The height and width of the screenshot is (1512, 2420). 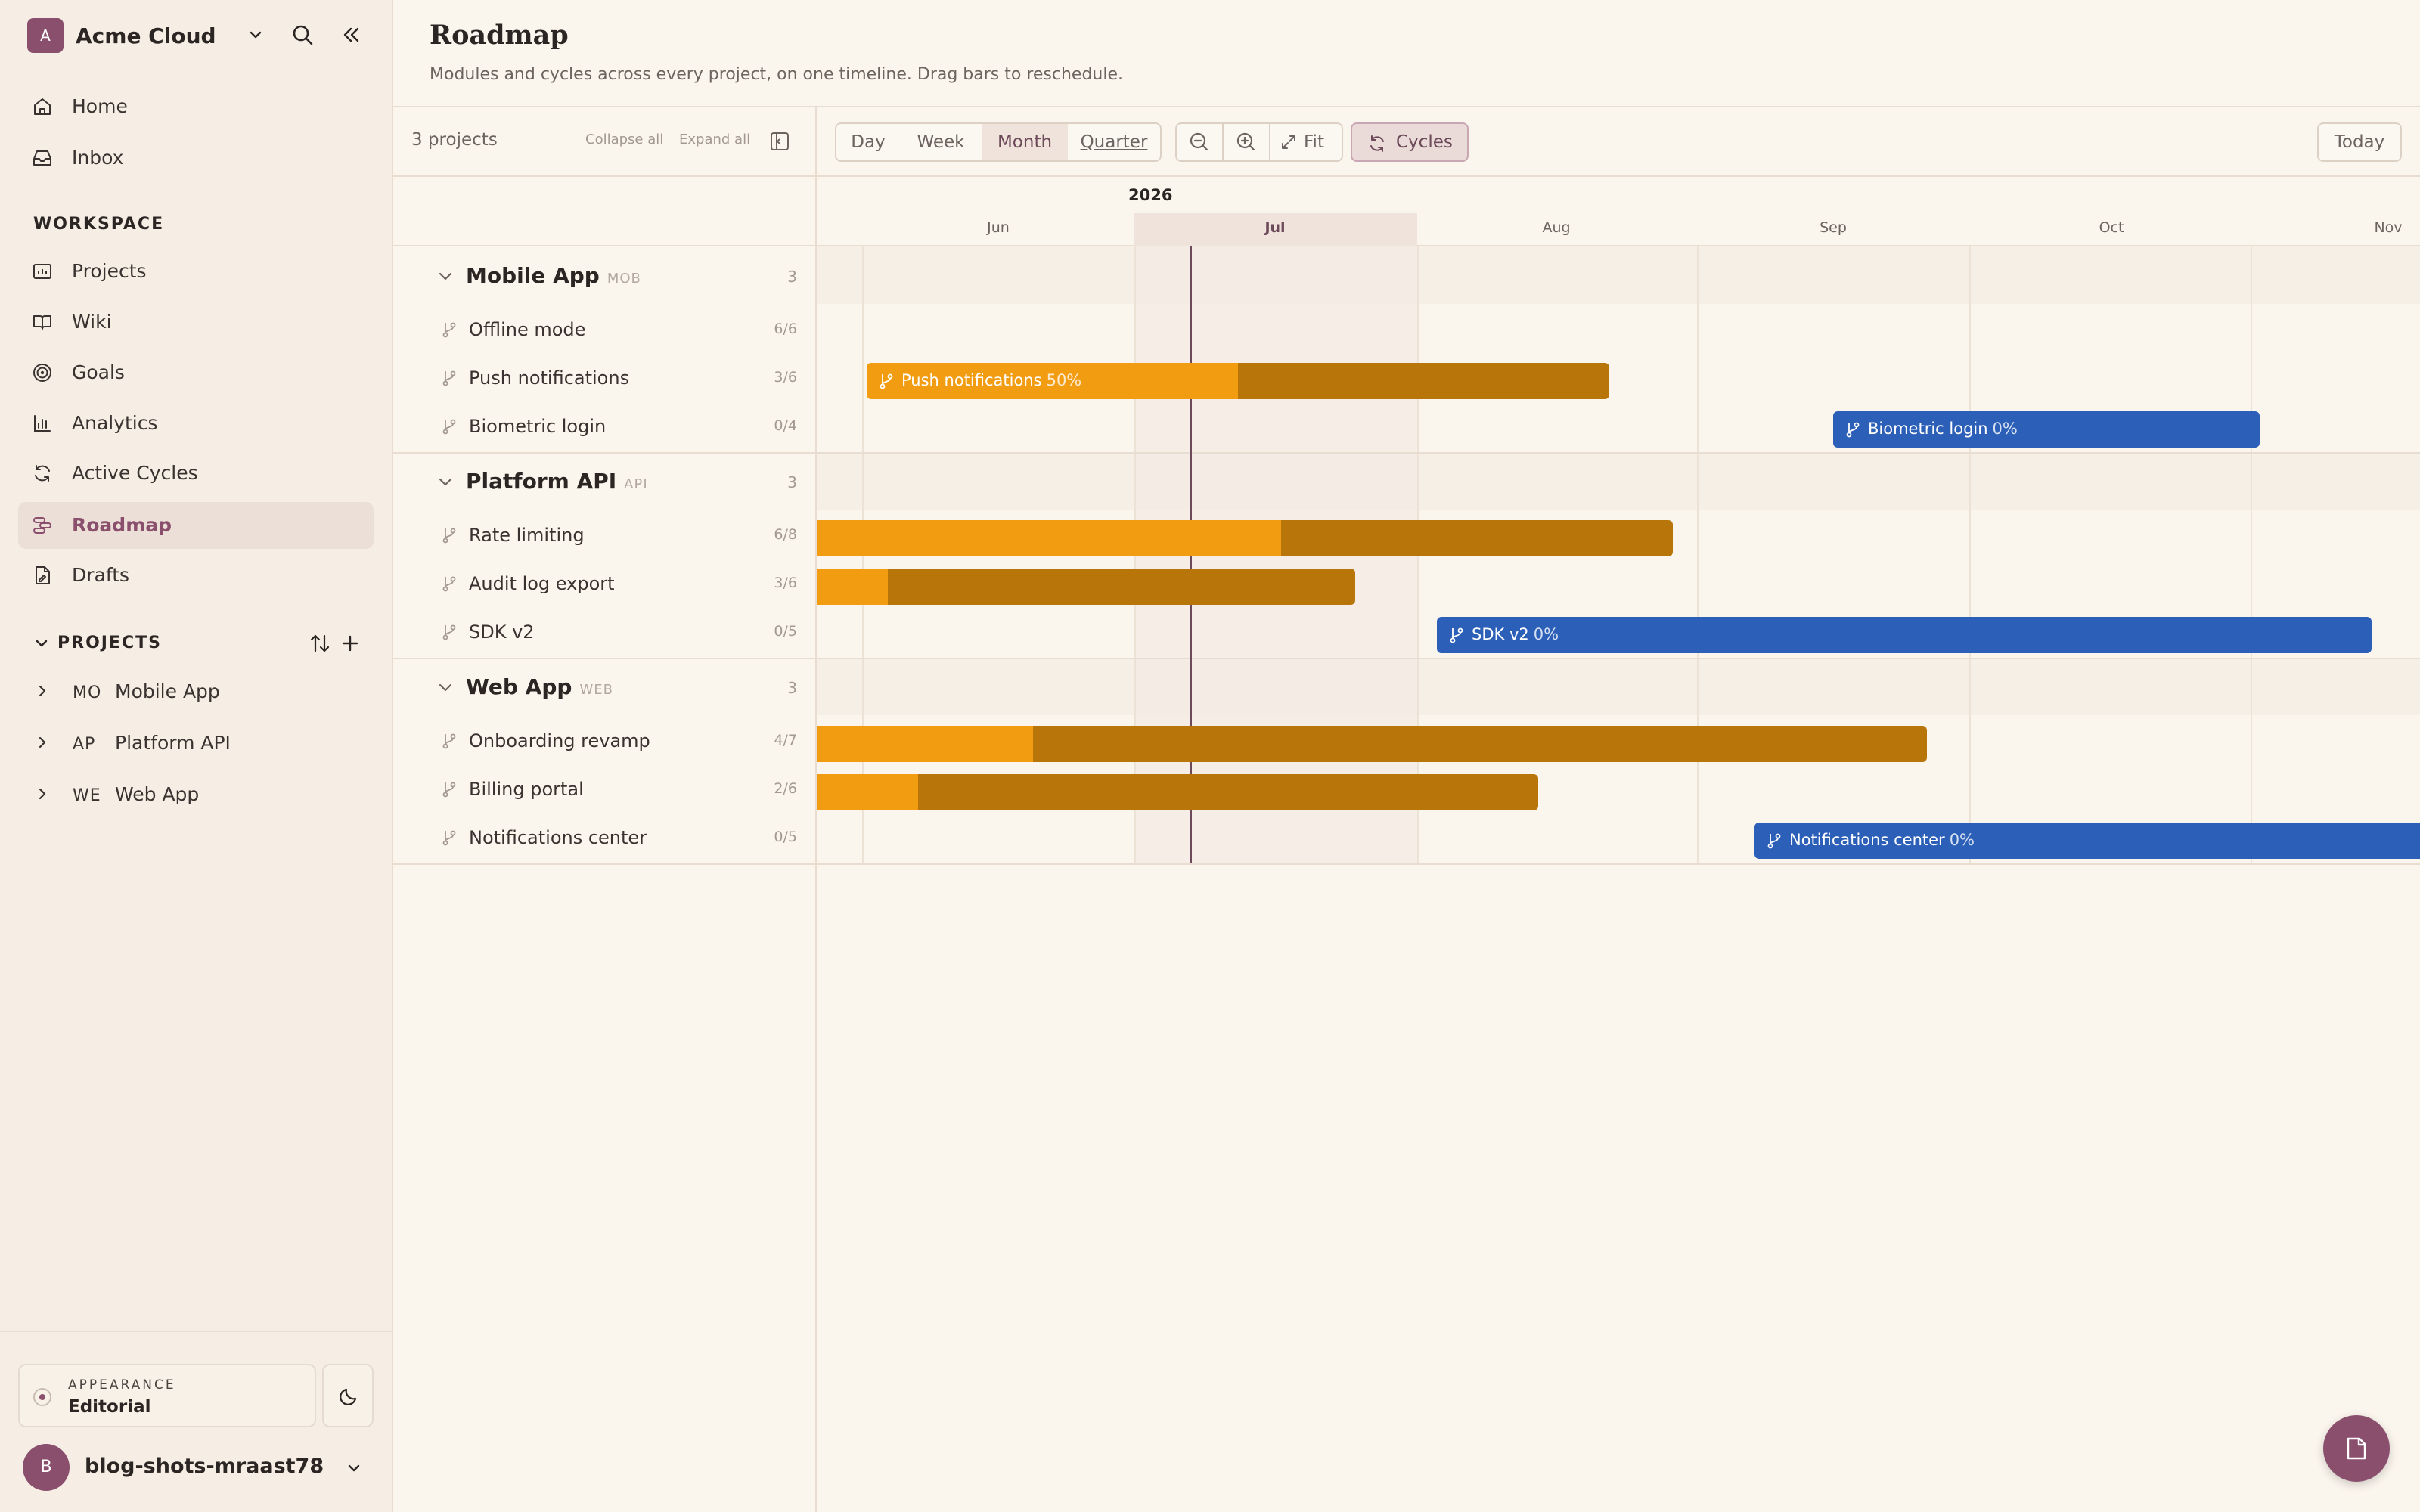 I want to click on nav-projects-label: Projects, so click(x=109, y=271).